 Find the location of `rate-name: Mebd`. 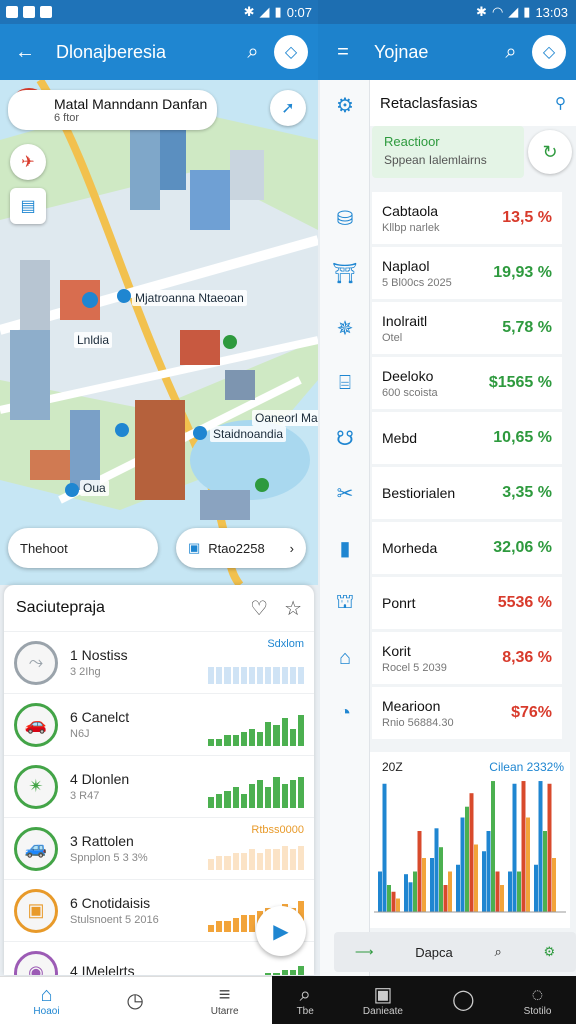

rate-name: Mebd is located at coordinates (400, 438).